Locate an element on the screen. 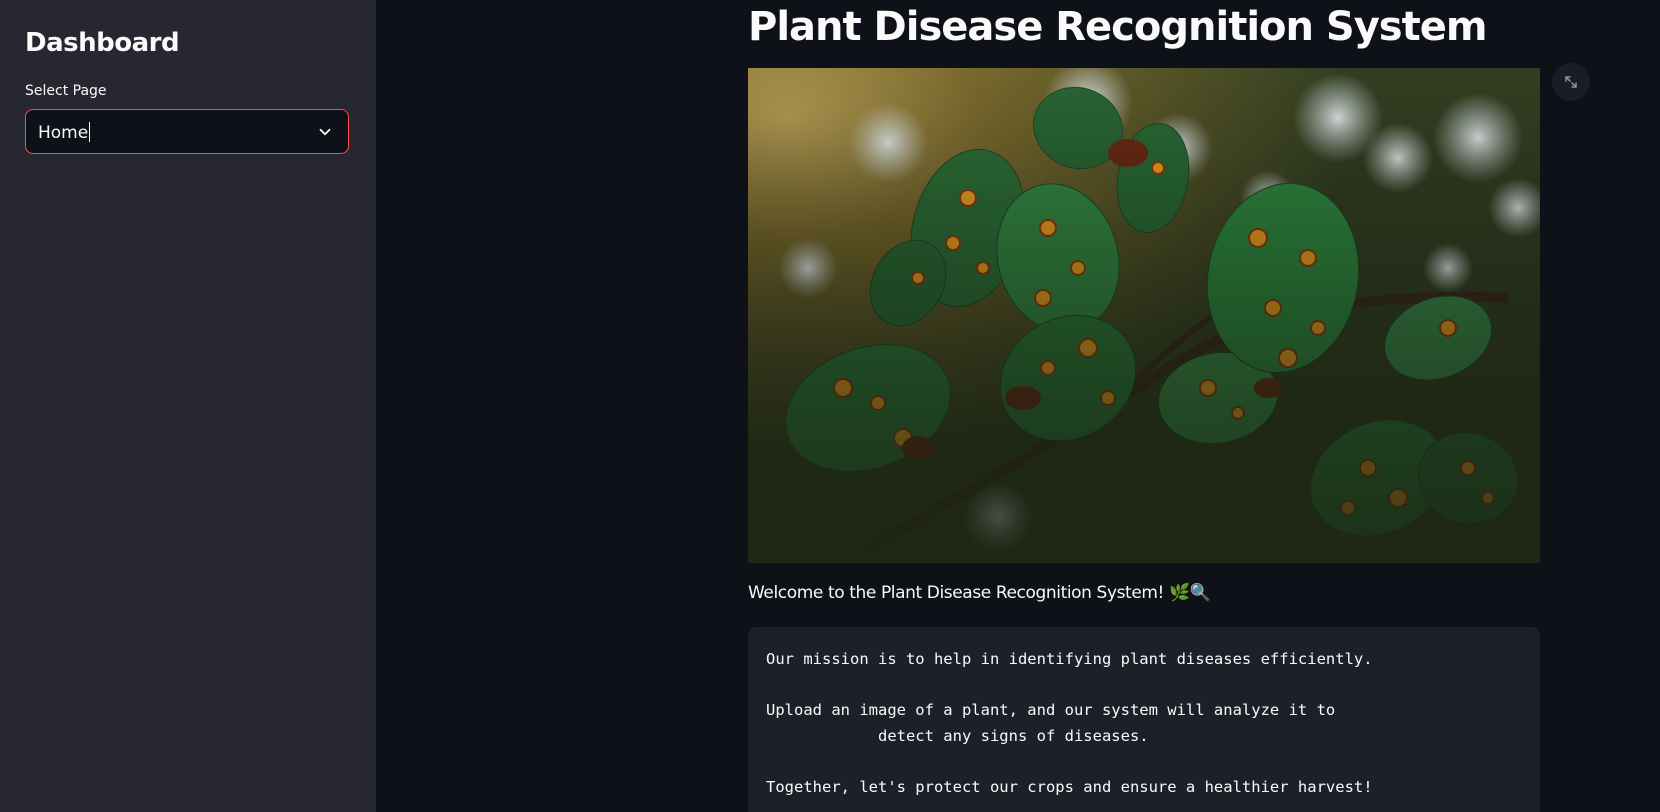 This screenshot has height=812, width=1660. page-select-value-text: Home is located at coordinates (63, 133).